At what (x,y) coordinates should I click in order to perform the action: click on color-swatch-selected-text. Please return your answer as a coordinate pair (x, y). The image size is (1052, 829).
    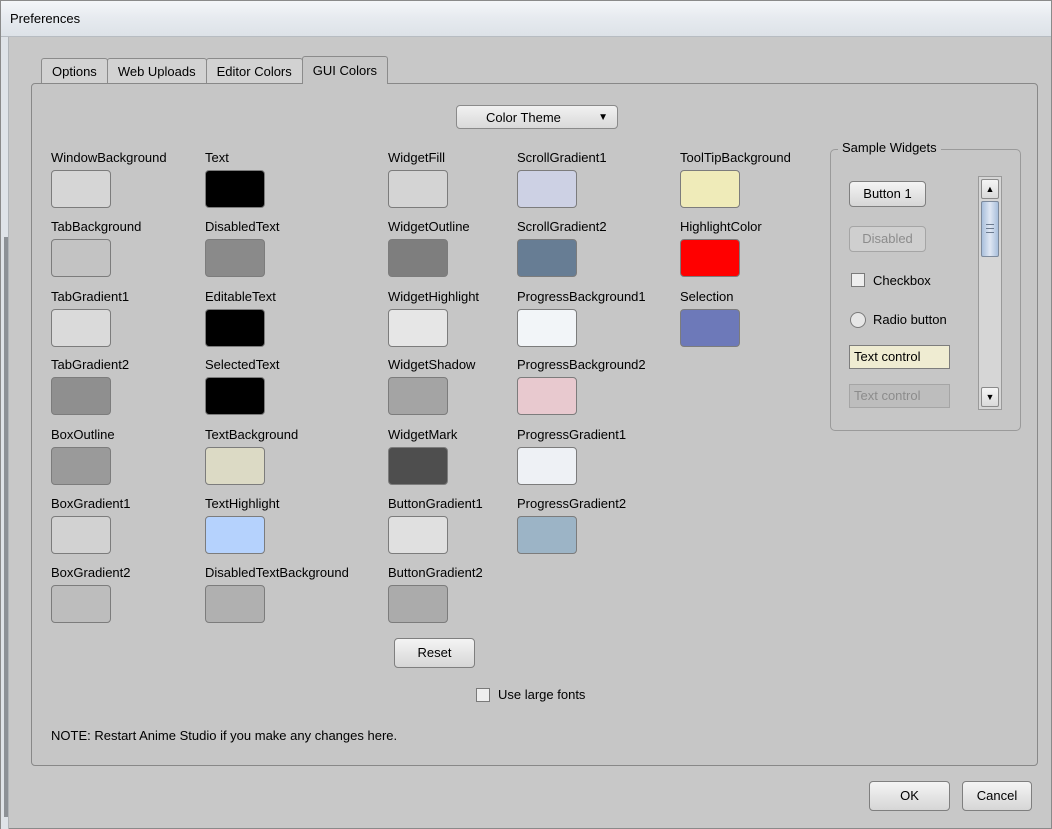
    Looking at the image, I should click on (235, 396).